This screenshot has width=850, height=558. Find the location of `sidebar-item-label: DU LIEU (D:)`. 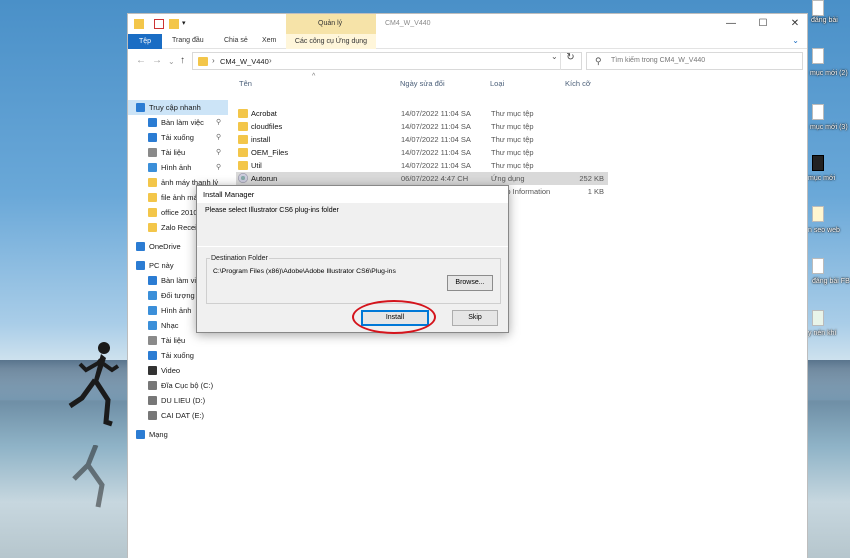

sidebar-item-label: DU LIEU (D:) is located at coordinates (183, 400).